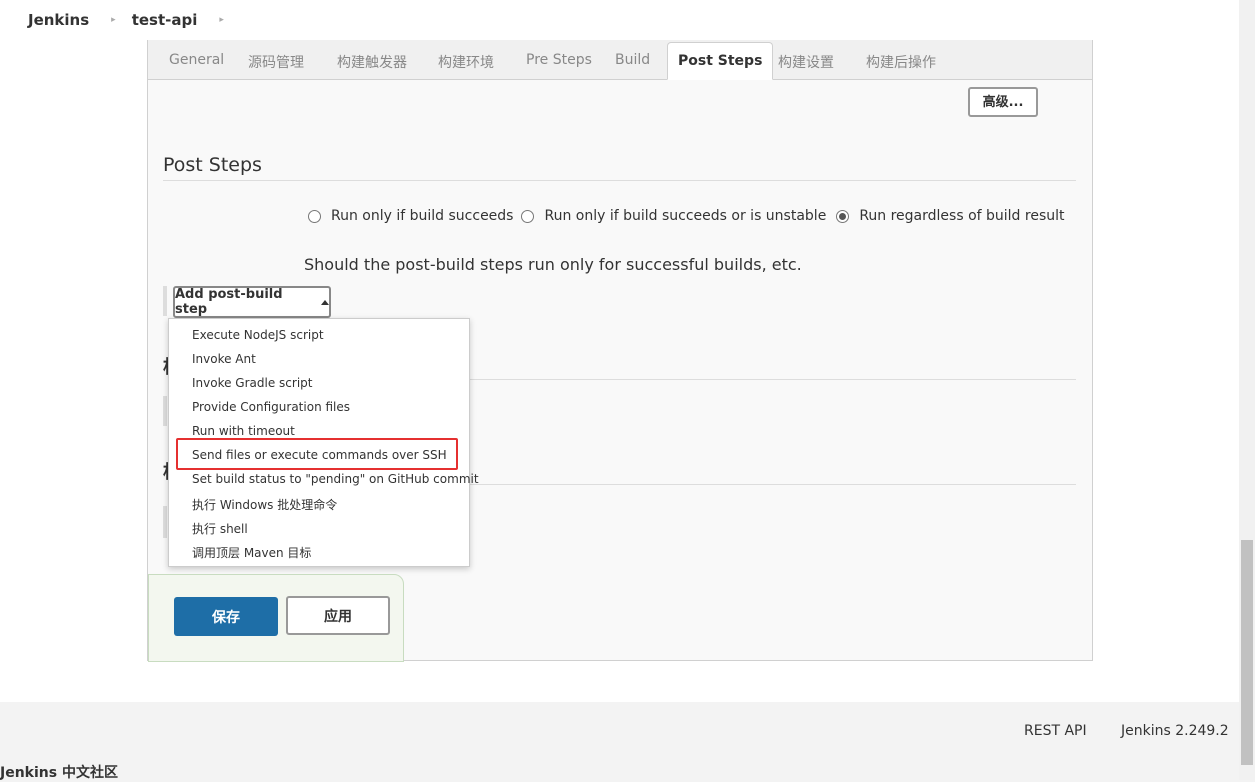  Describe the element at coordinates (962, 216) in the screenshot. I see `radio-label: Run regardless of build result` at that location.